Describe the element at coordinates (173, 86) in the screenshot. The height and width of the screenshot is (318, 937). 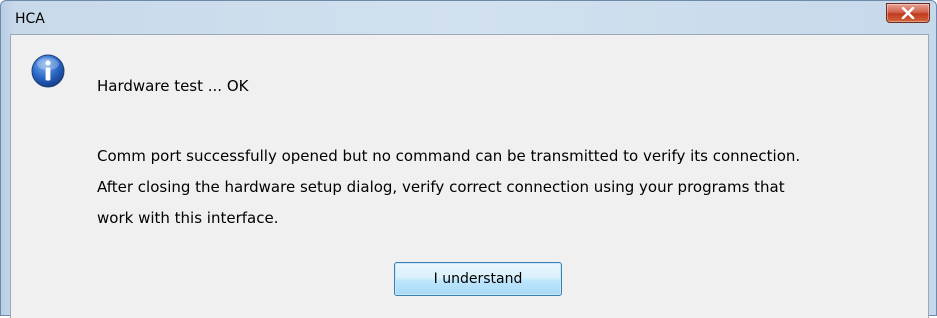
I see `message-headline: Hardware test ... OK` at that location.